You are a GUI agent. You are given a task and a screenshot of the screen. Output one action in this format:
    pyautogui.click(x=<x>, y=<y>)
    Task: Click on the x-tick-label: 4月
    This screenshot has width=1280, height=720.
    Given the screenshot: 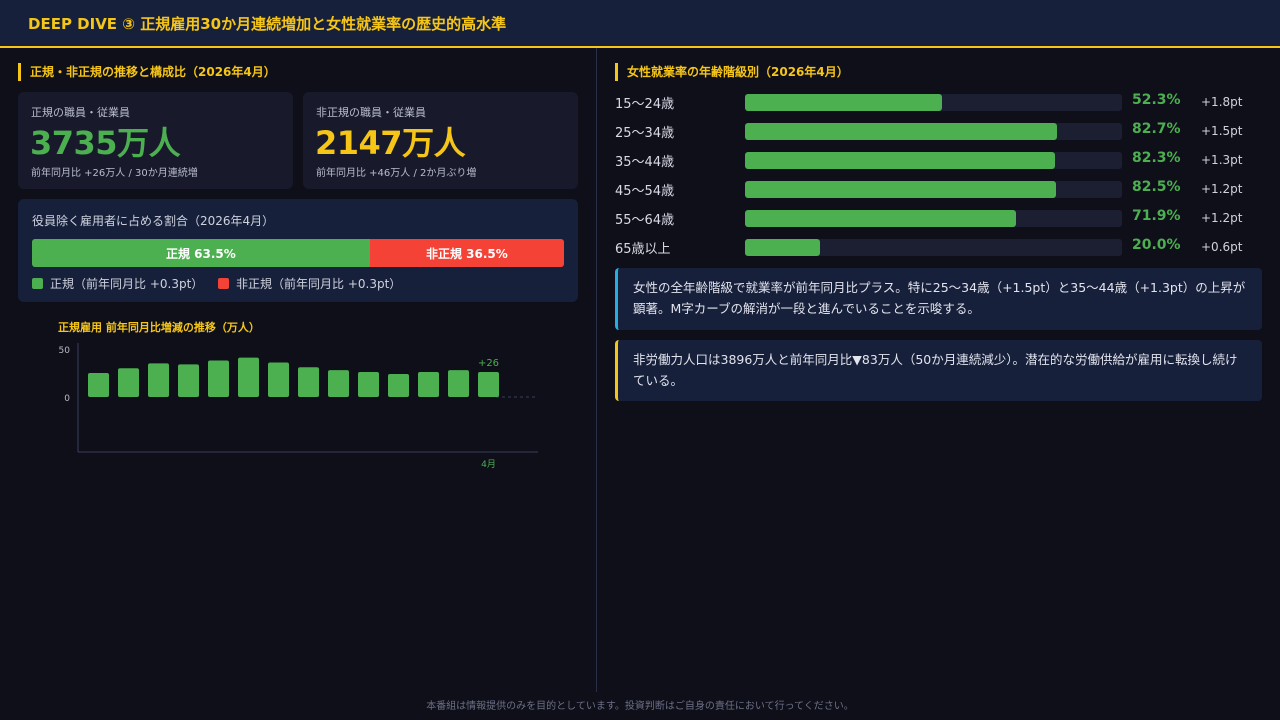 What is the action you would take?
    pyautogui.click(x=488, y=464)
    